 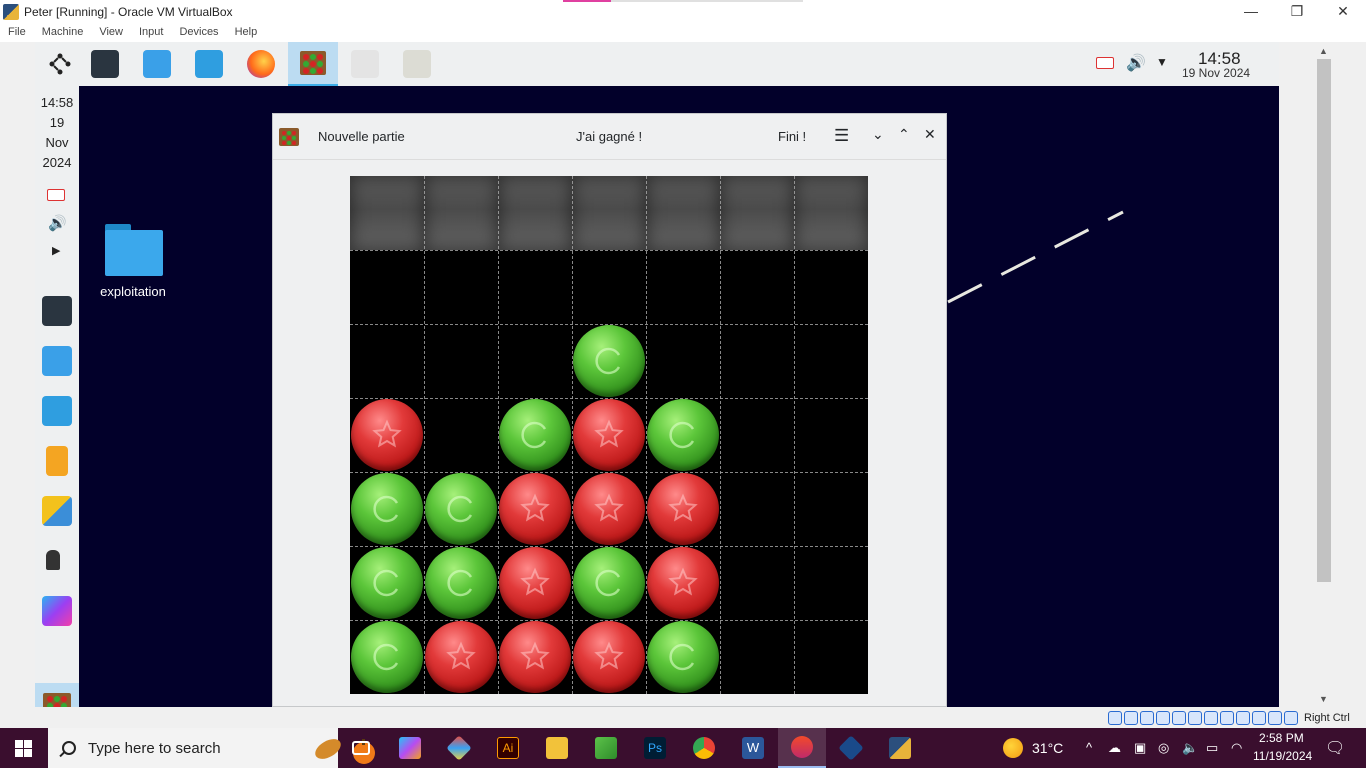 What do you see at coordinates (1105, 63) in the screenshot?
I see `network-tray-icon` at bounding box center [1105, 63].